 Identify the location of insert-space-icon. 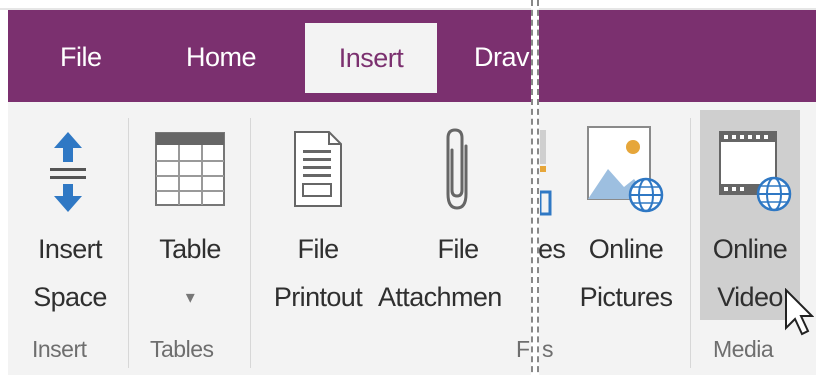
(68, 172).